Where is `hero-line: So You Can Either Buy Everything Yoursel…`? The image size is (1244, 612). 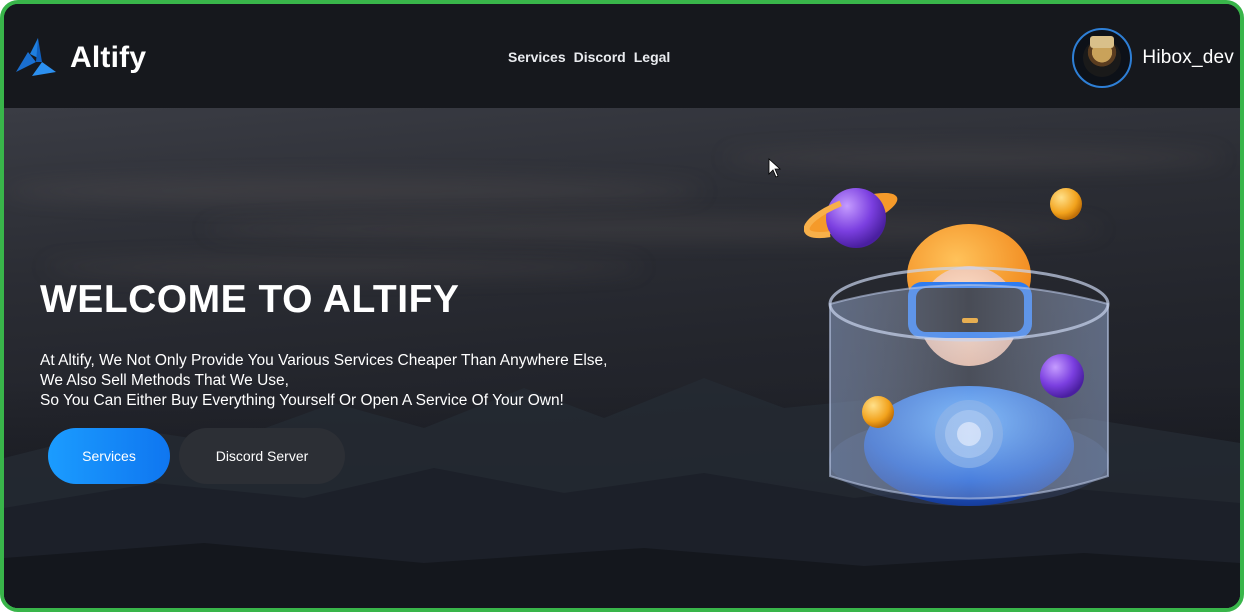 hero-line: So You Can Either Buy Everything Yoursel… is located at coordinates (302, 400).